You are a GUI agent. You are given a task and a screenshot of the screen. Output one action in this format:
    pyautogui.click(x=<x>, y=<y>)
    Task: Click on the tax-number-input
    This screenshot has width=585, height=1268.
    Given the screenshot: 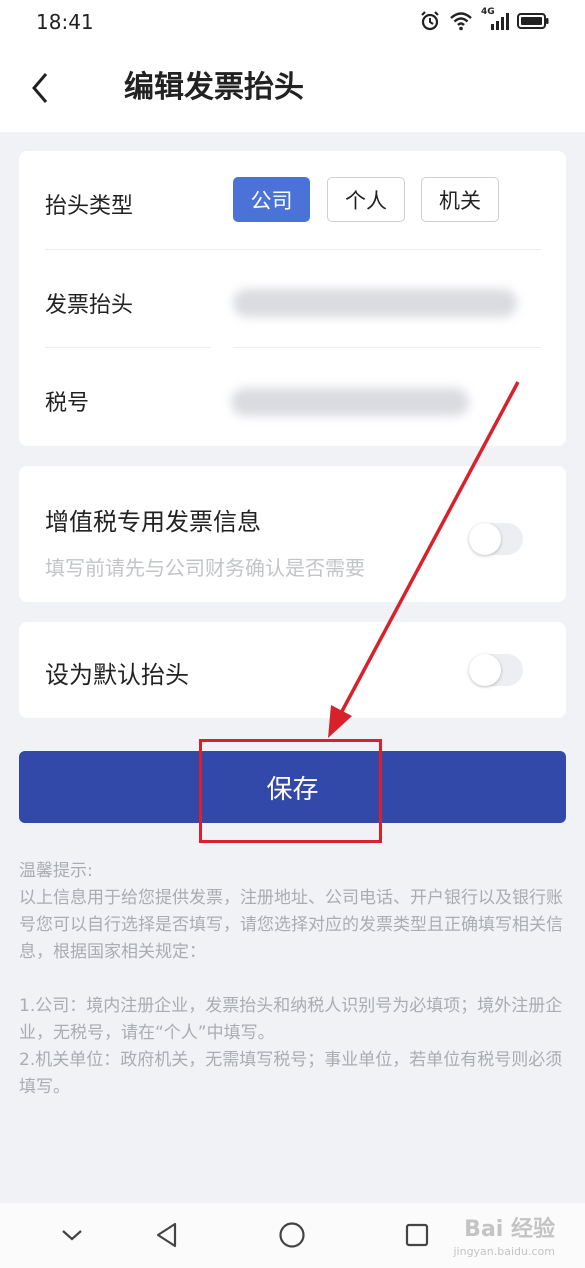 What is the action you would take?
    pyautogui.click(x=350, y=402)
    